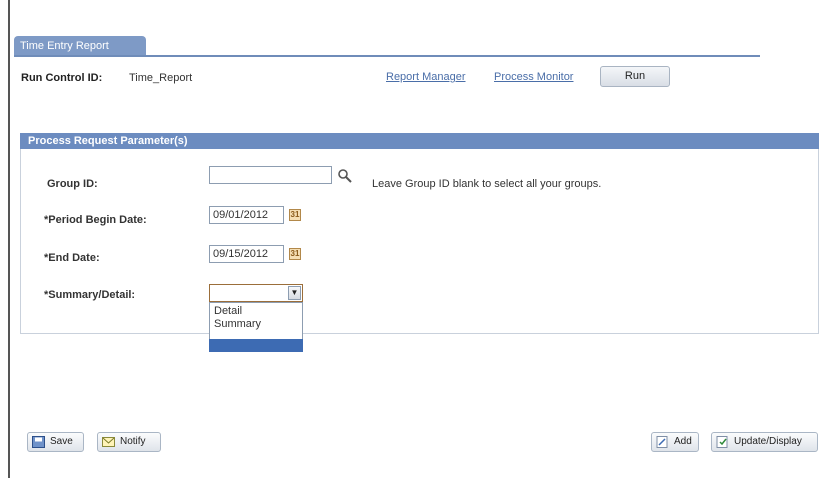  What do you see at coordinates (419, 141) in the screenshot?
I see `panel-title: Process Request Parameter(s)` at bounding box center [419, 141].